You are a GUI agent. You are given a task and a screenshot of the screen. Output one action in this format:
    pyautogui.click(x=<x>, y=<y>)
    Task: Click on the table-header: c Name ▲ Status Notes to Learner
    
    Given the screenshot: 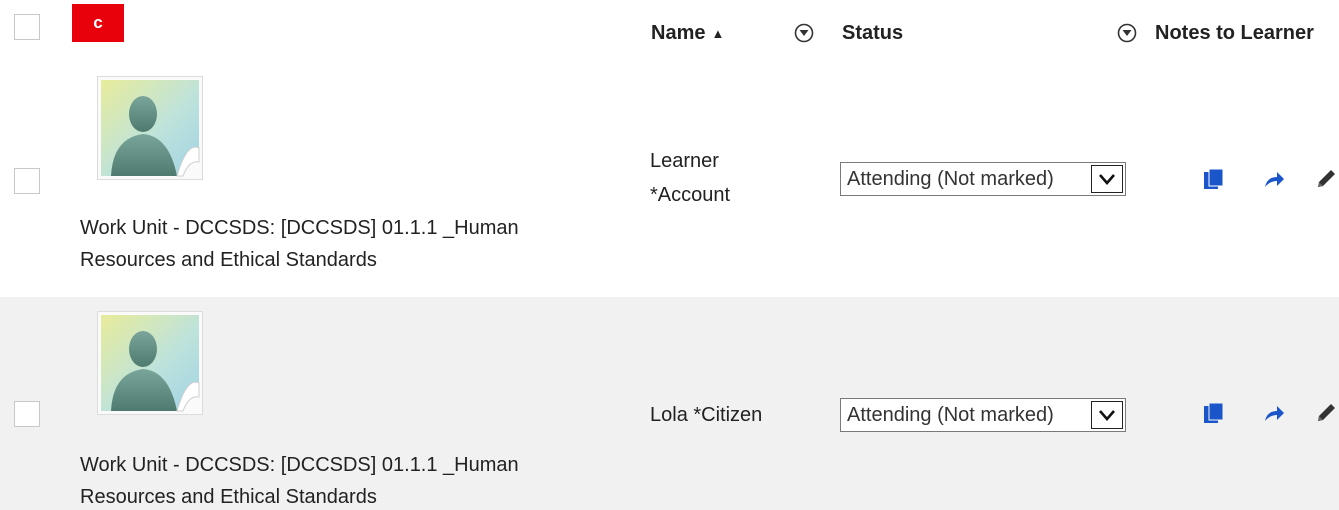 What is the action you would take?
    pyautogui.click(x=669, y=32)
    